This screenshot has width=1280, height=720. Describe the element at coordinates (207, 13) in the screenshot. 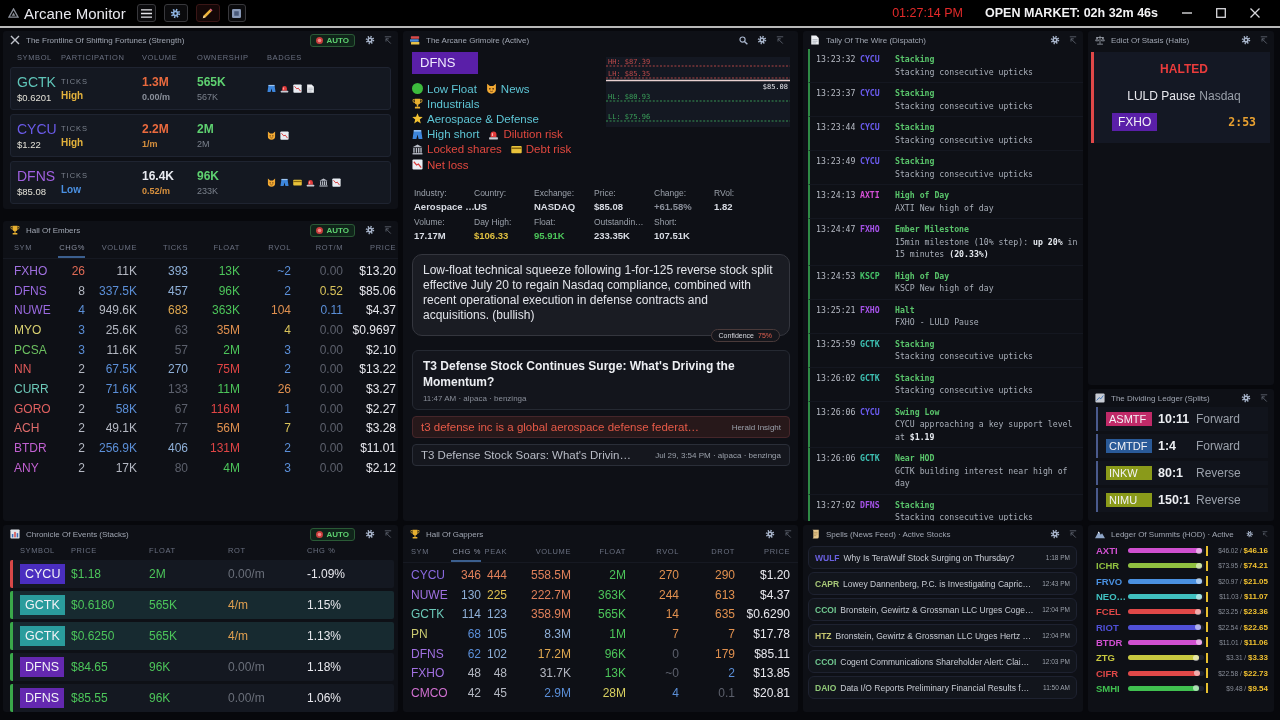

I see `edit-button` at that location.